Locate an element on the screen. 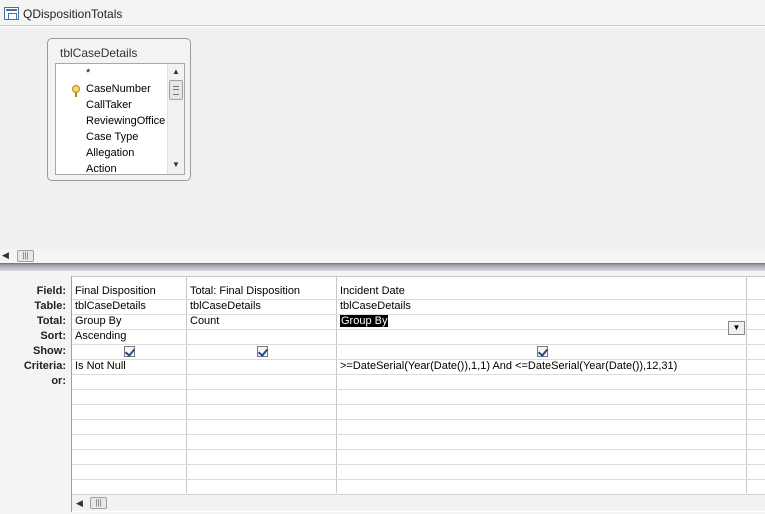 The image size is (765, 514). grid-cell-total: Count is located at coordinates (262, 321).